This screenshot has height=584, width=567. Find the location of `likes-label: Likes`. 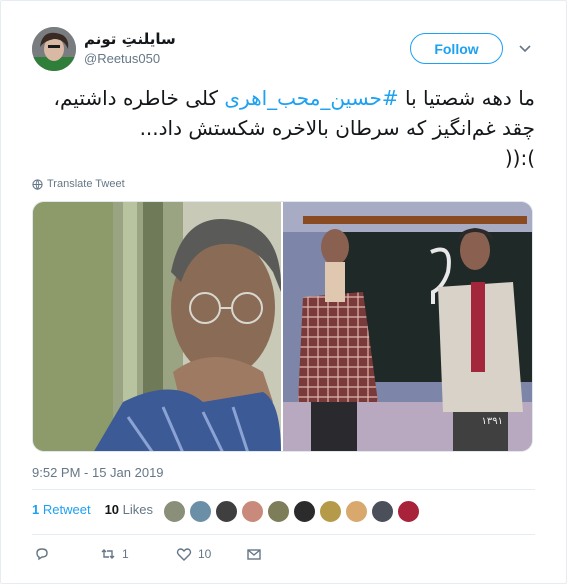

likes-label: Likes is located at coordinates (138, 509).